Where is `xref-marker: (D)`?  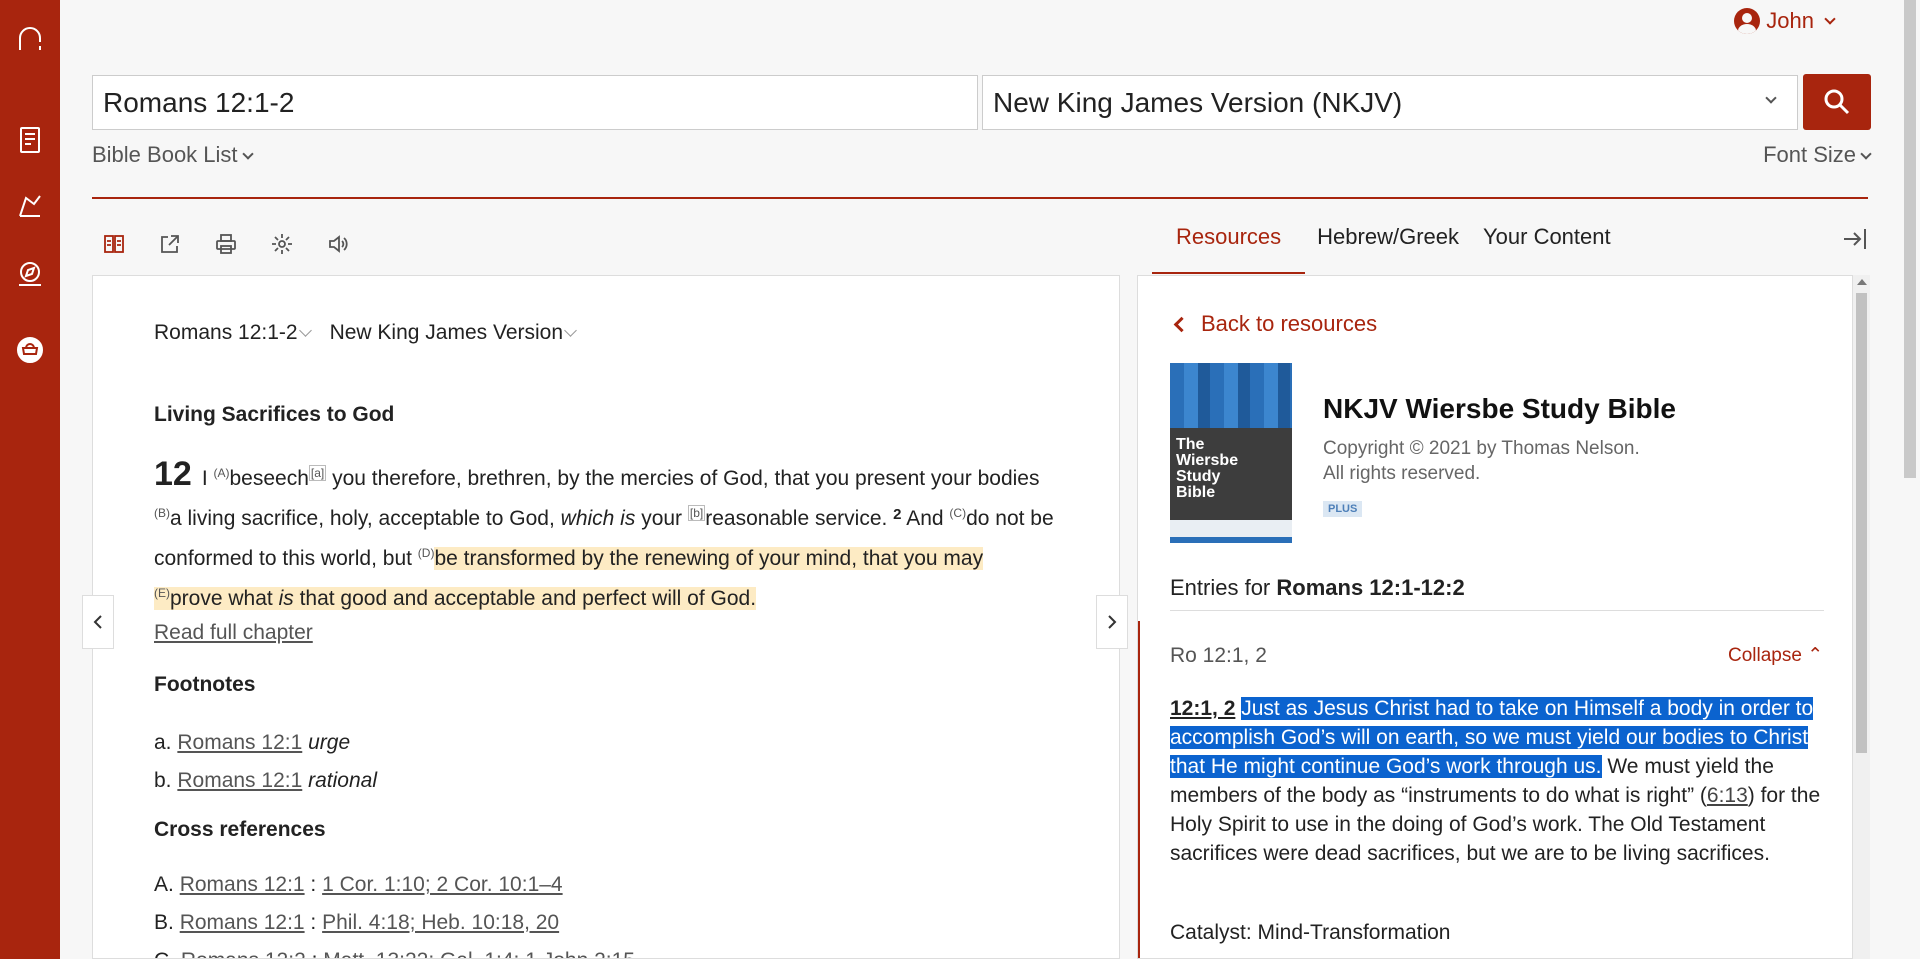
xref-marker: (D) is located at coordinates (426, 553).